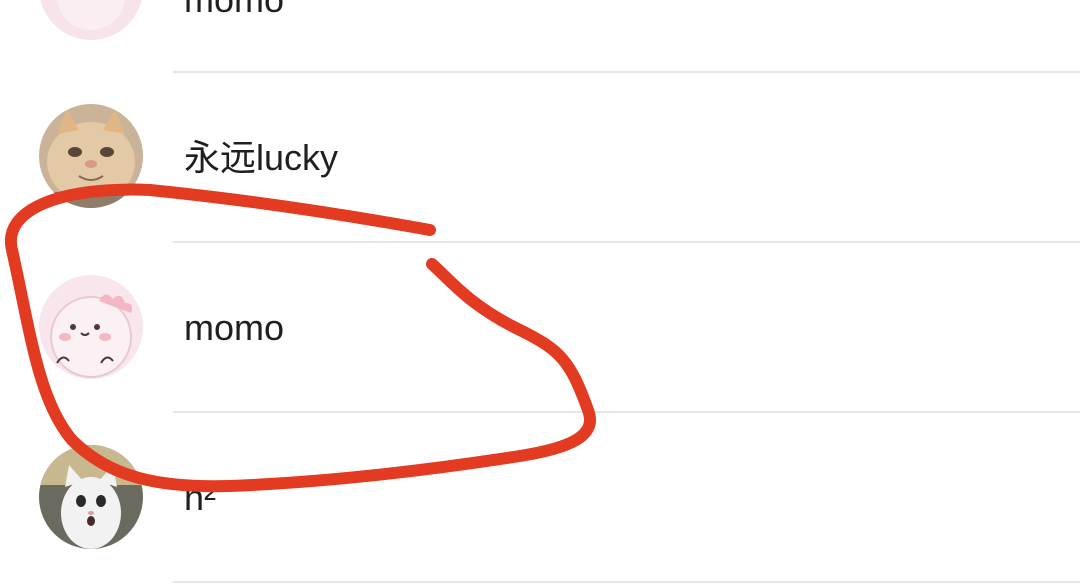 The width and height of the screenshot is (1080, 587). What do you see at coordinates (261, 157) in the screenshot?
I see `contact-name: 永远lucky` at bounding box center [261, 157].